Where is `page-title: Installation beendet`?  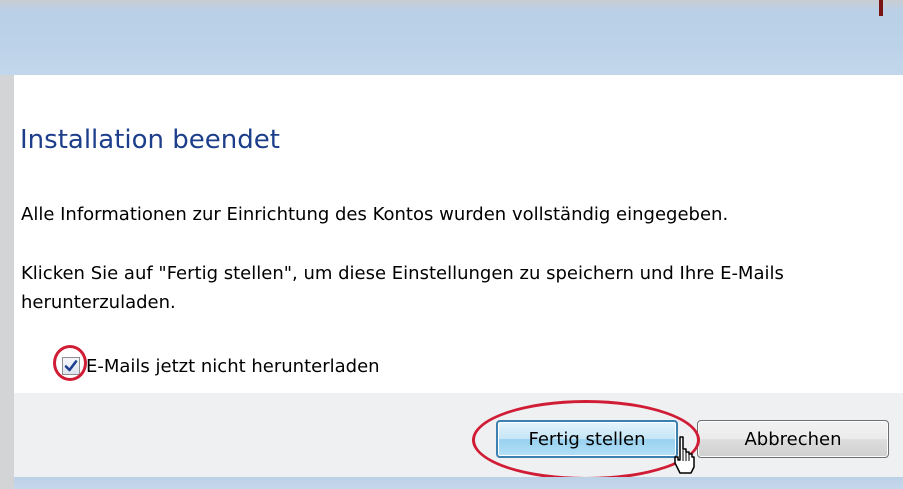 page-title: Installation beendet is located at coordinates (150, 140).